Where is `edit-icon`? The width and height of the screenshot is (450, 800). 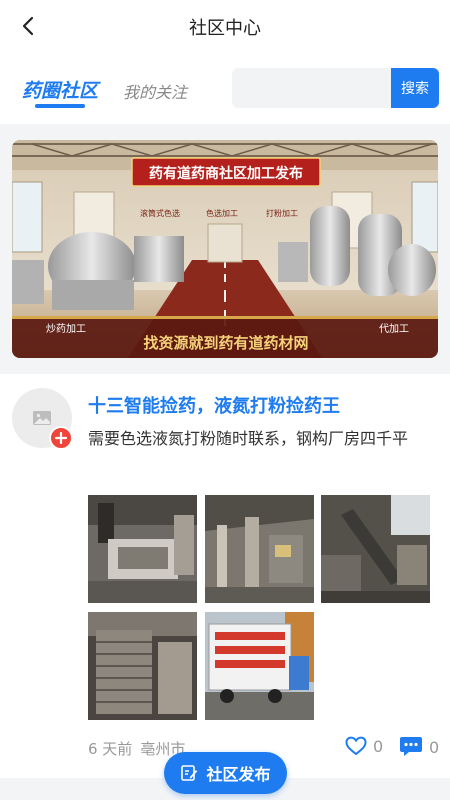
edit-icon is located at coordinates (189, 773).